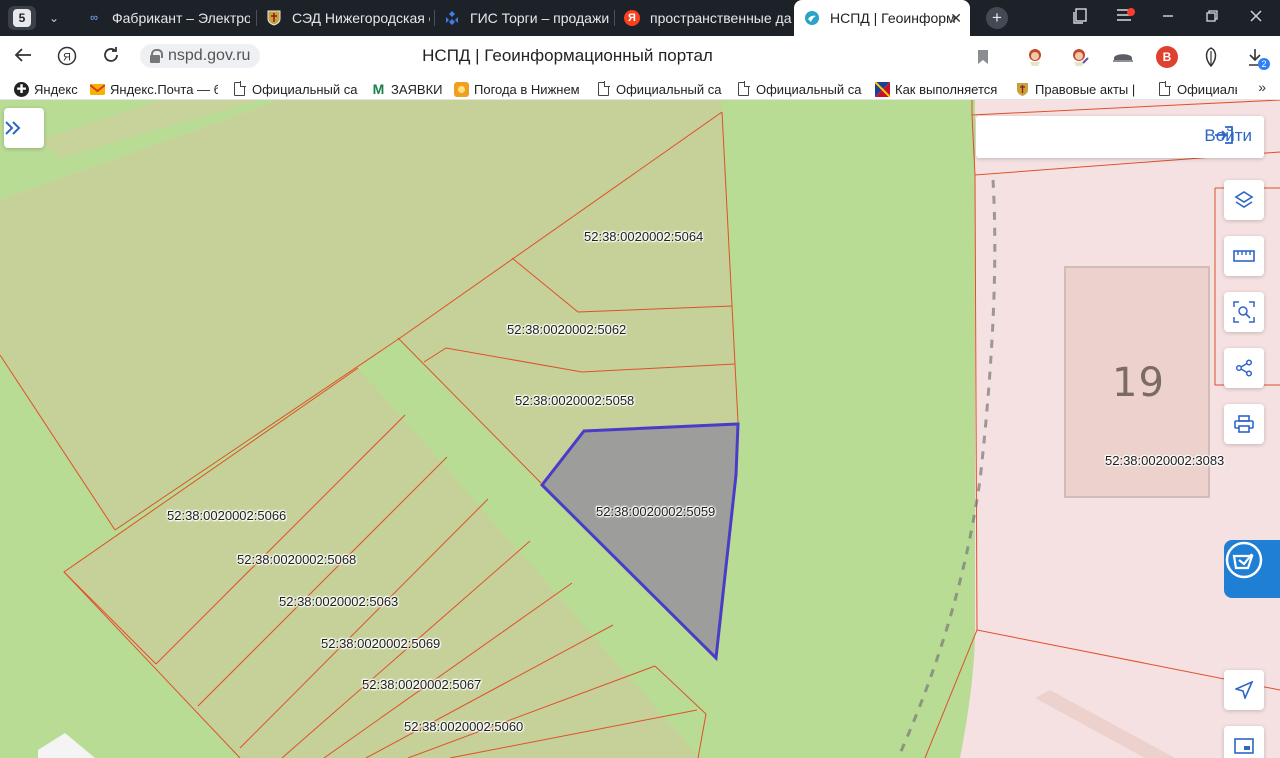  What do you see at coordinates (226, 515) in the screenshot?
I see `parcel-label-5066: 52:38:0020002:5066` at bounding box center [226, 515].